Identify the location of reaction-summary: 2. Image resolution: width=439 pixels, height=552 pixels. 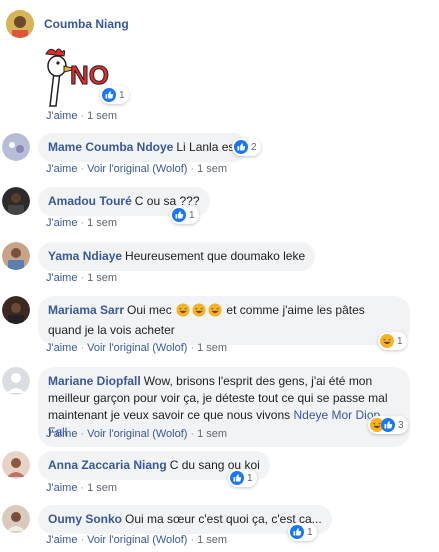
(246, 147).